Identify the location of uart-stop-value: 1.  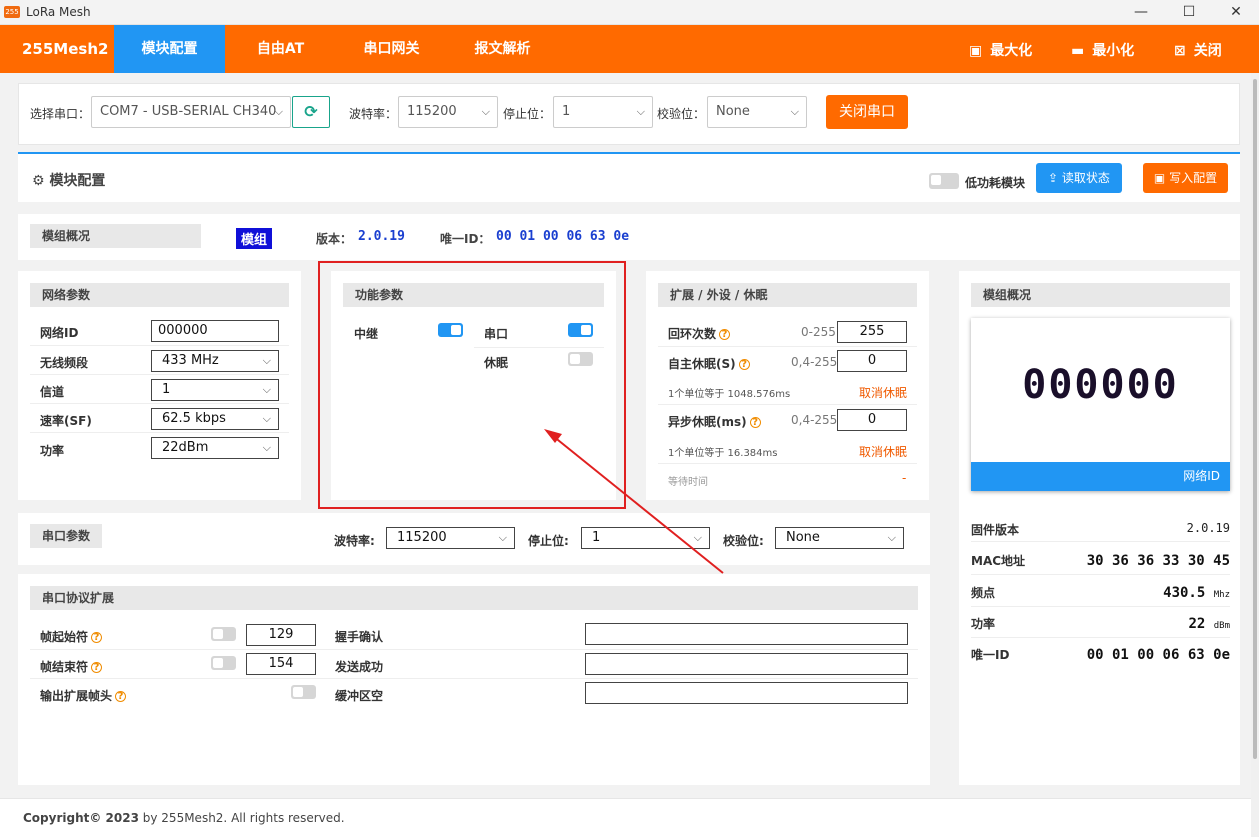
(596, 537).